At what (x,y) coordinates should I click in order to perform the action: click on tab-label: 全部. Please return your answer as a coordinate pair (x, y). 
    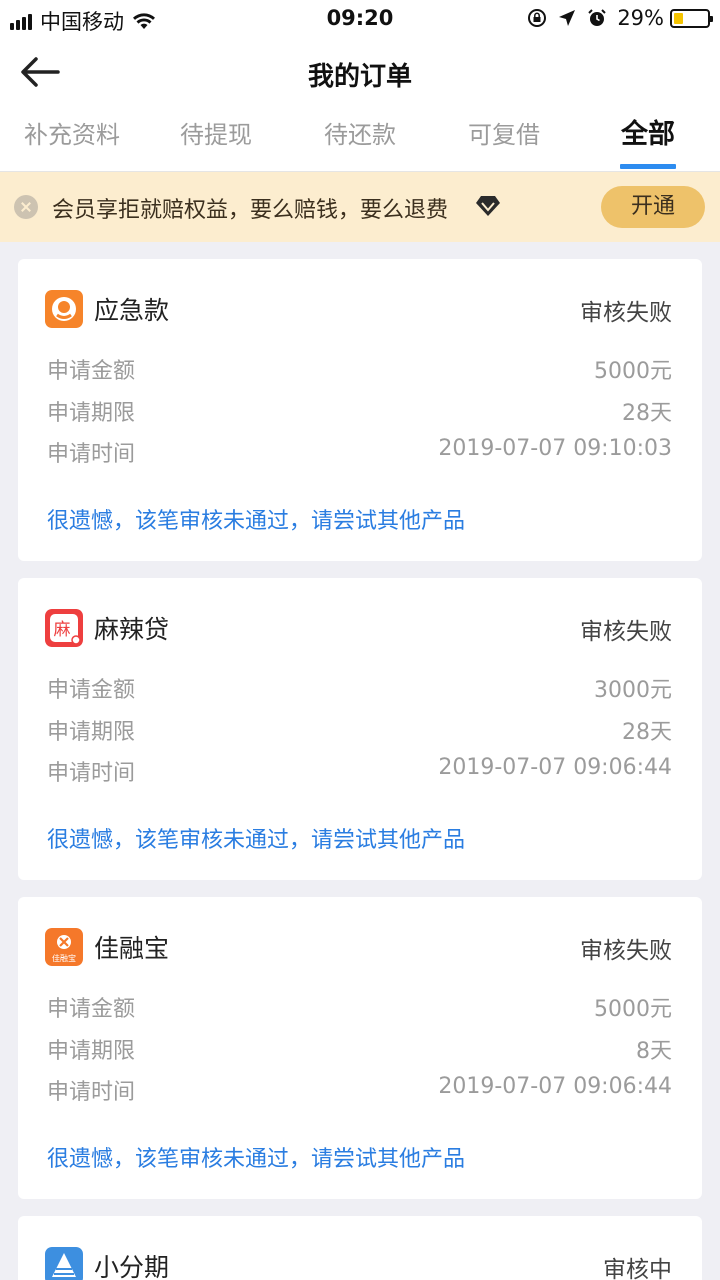
    Looking at the image, I should click on (648, 134).